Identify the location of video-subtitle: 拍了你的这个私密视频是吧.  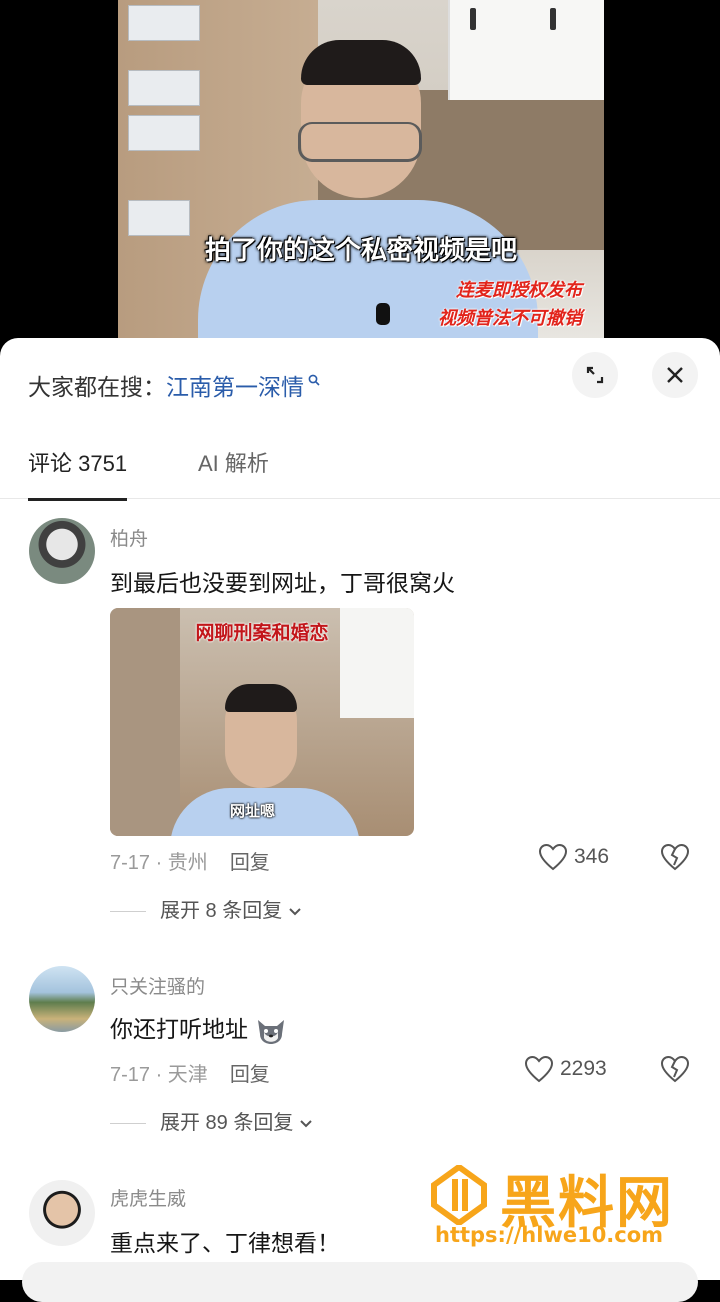
(360, 251).